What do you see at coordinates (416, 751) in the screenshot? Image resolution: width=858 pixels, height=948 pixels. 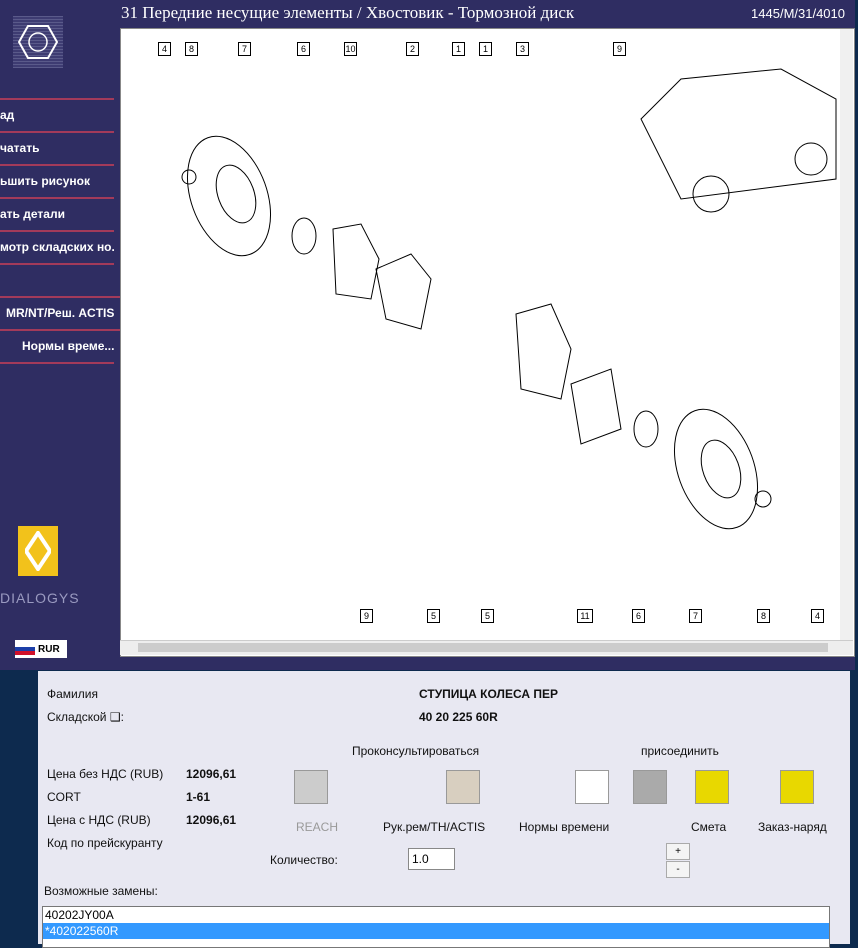 I see `consult-label: Проконсультироваться` at bounding box center [416, 751].